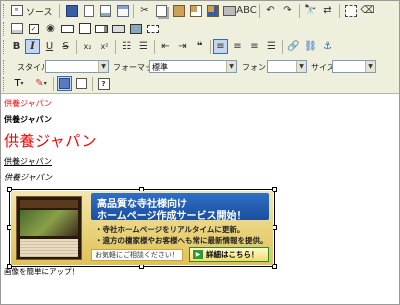  I want to click on subscript-icon: x₂, so click(87, 46).